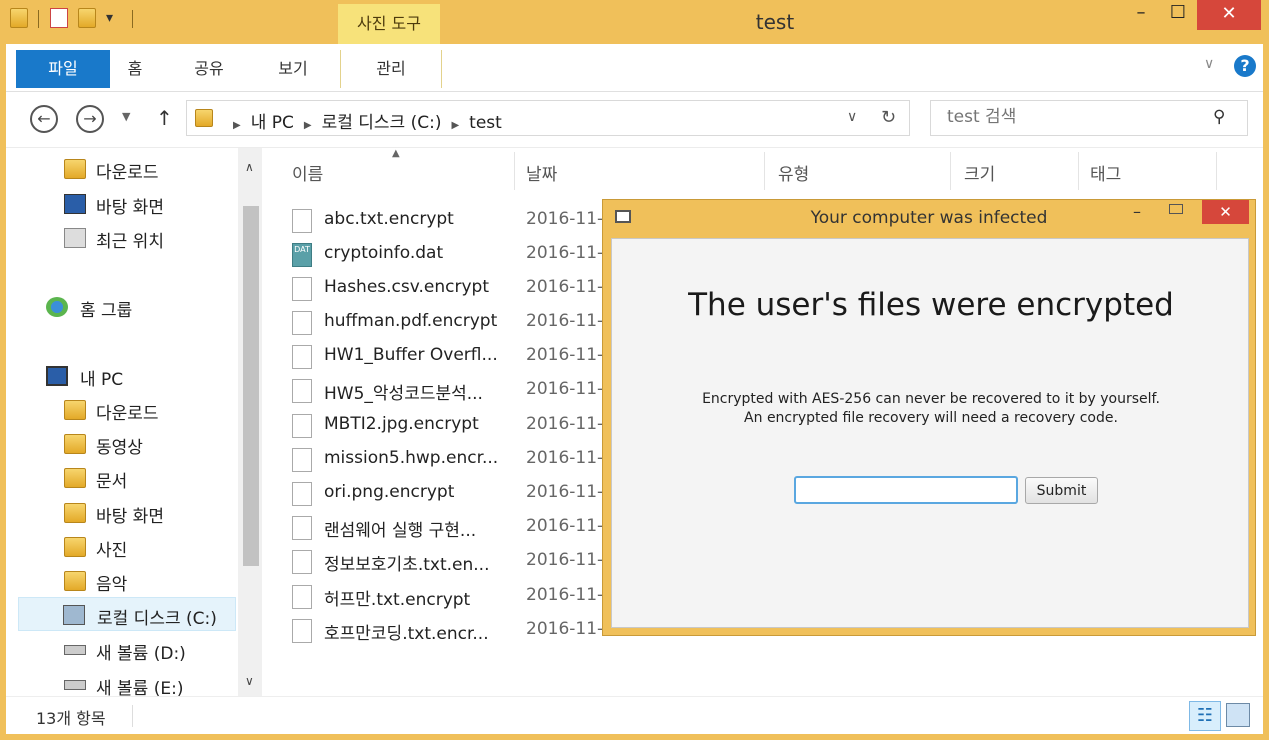 The image size is (1269, 740). I want to click on dat-file-icon: DAT, so click(302, 255).